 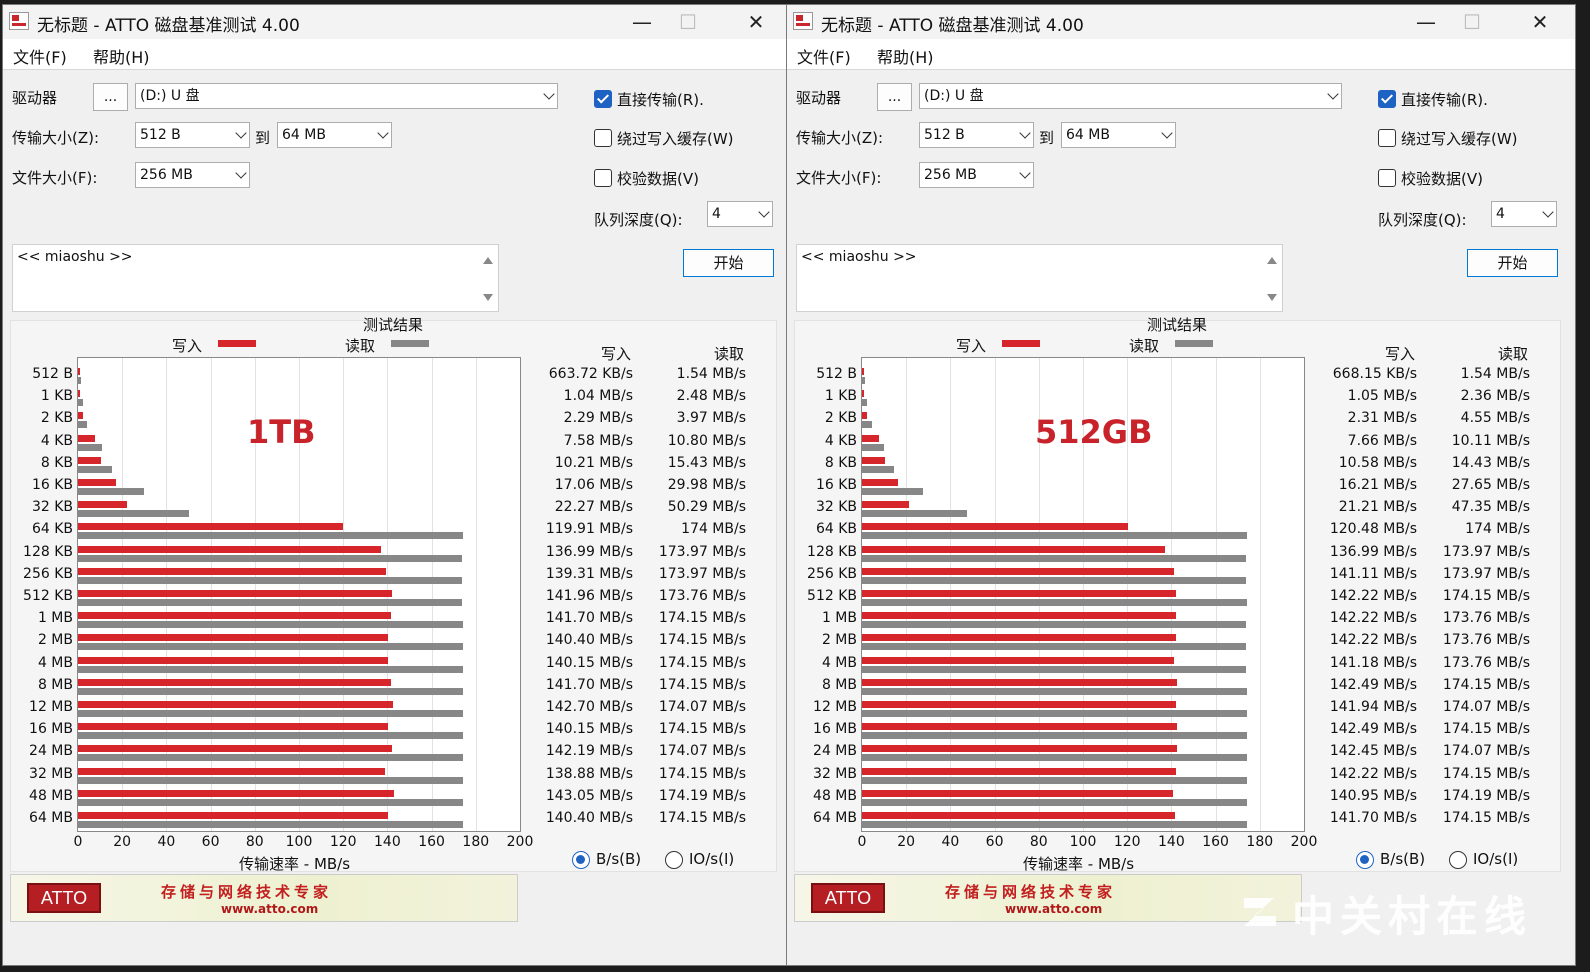 What do you see at coordinates (835, 751) in the screenshot?
I see `block-size-label: 24 MB` at bounding box center [835, 751].